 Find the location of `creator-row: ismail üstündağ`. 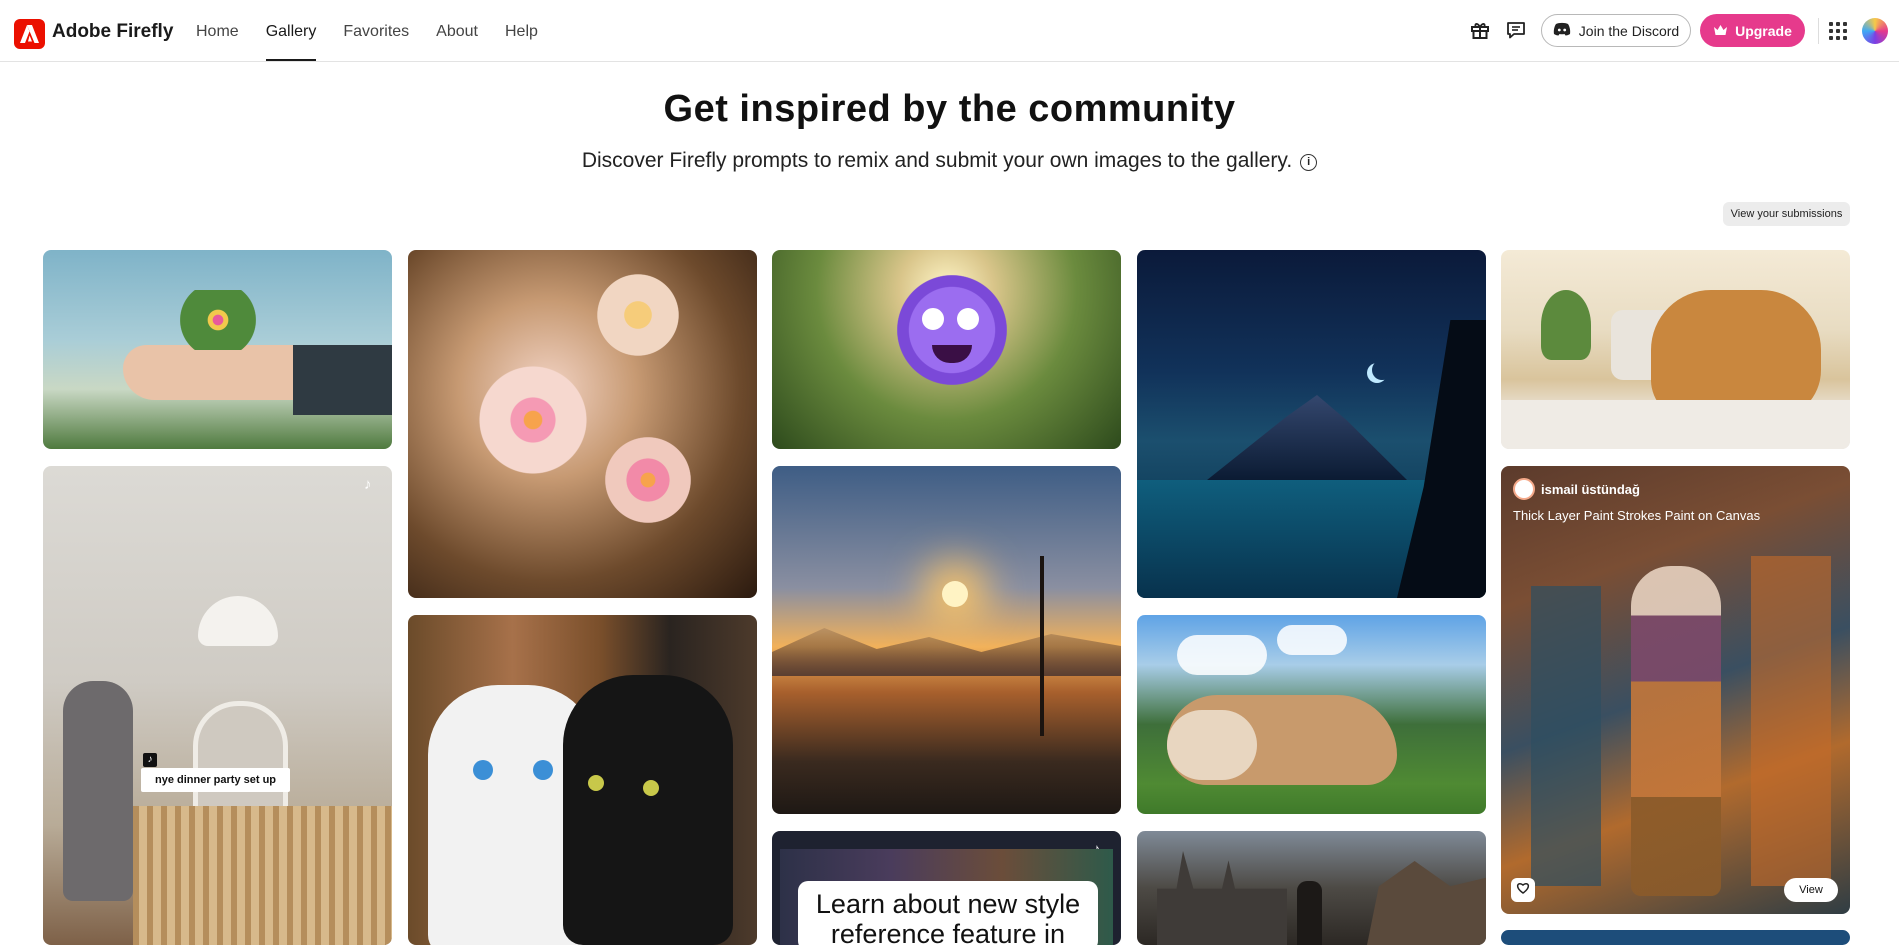

creator-row: ismail üstündağ is located at coordinates (1576, 489).